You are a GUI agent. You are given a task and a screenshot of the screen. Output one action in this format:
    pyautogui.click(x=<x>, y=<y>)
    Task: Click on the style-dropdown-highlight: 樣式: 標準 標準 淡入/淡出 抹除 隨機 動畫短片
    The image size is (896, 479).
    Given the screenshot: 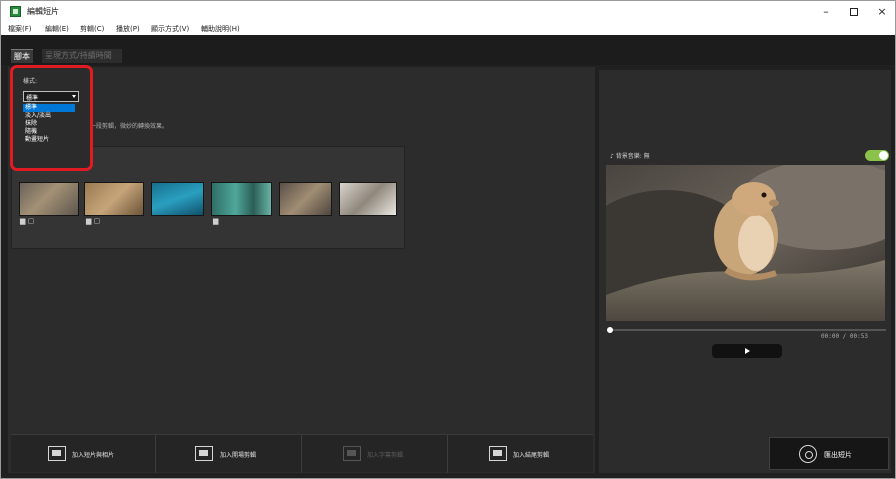 What is the action you would take?
    pyautogui.click(x=51, y=118)
    